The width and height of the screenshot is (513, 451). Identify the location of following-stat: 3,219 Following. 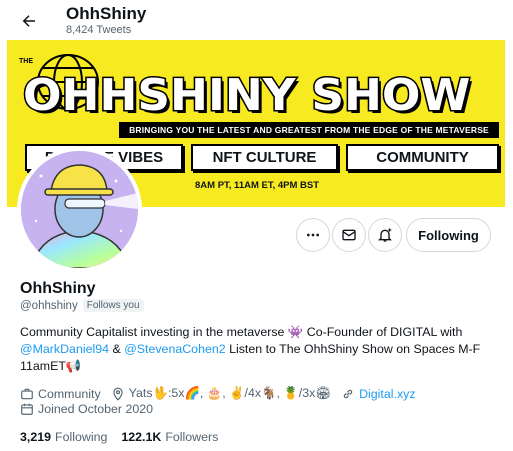
(63, 437).